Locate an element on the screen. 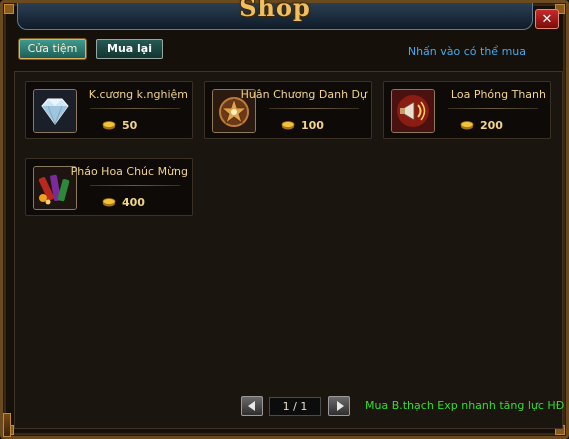  window-title: Shop is located at coordinates (275, 11).